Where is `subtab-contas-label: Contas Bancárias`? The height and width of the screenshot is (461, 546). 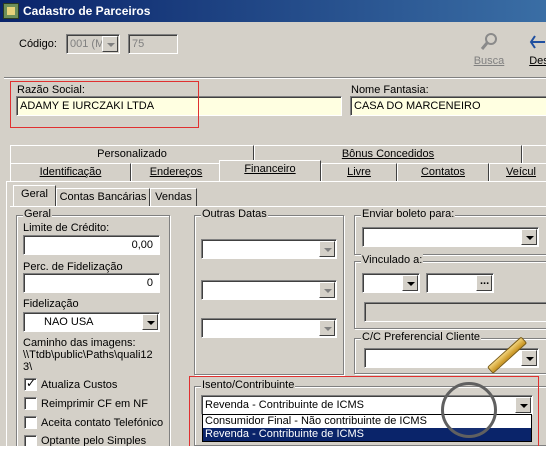 subtab-contas-label: Contas Bancárias is located at coordinates (103, 197).